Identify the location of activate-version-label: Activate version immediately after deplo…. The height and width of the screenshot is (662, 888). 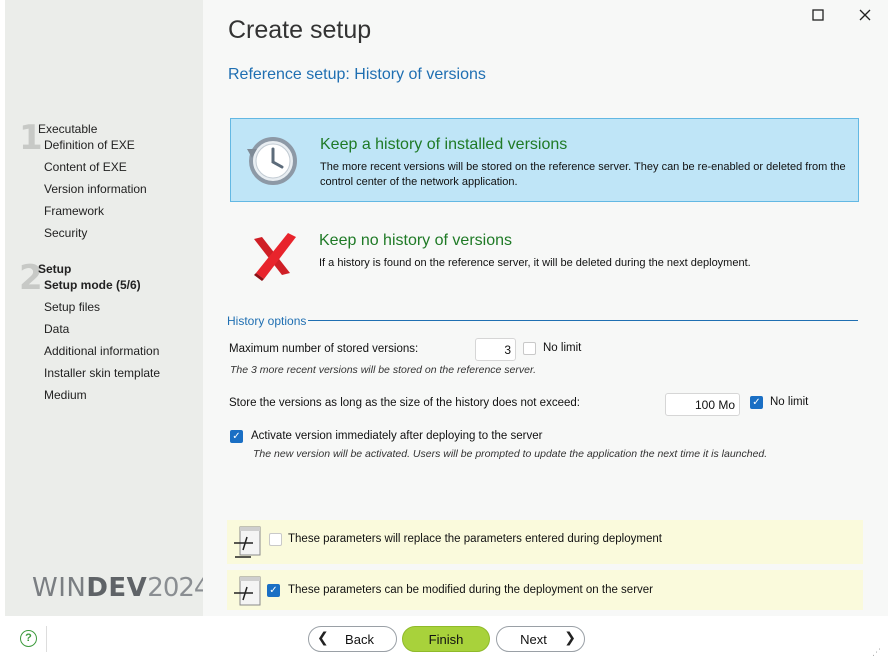
(397, 436).